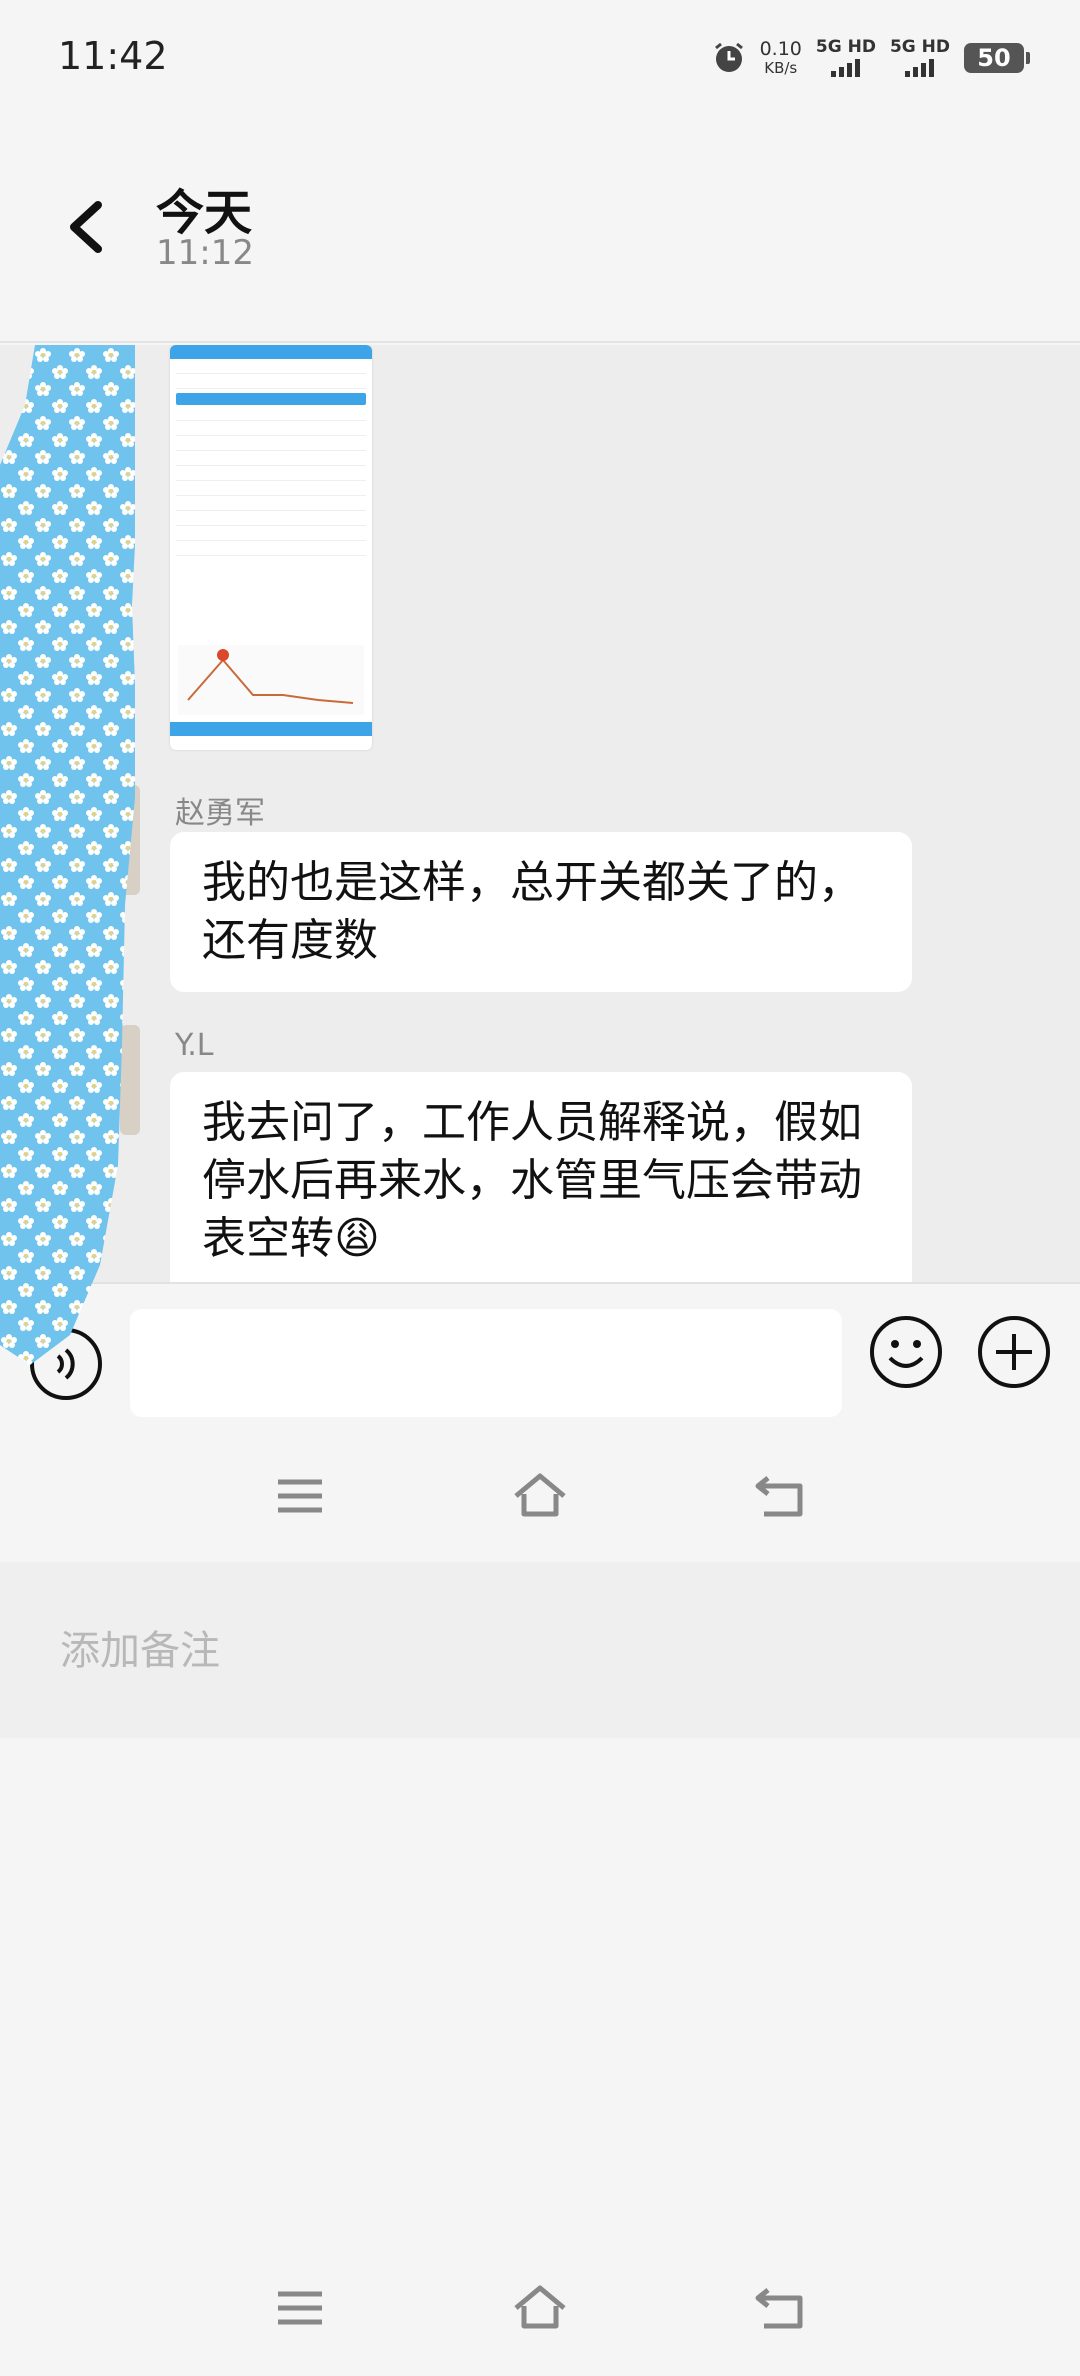  I want to click on chat-header: 今天 11:12, so click(540, 229).